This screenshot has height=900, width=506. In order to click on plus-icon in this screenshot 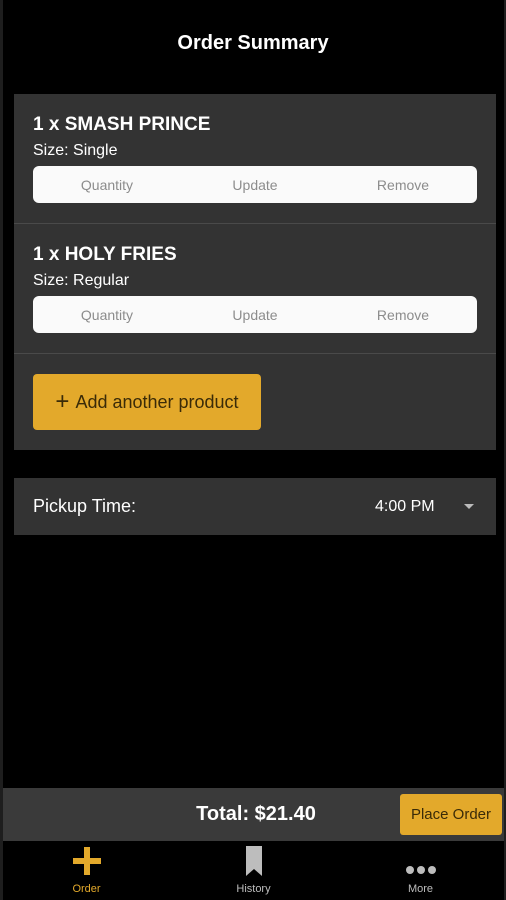, I will do `click(87, 859)`.